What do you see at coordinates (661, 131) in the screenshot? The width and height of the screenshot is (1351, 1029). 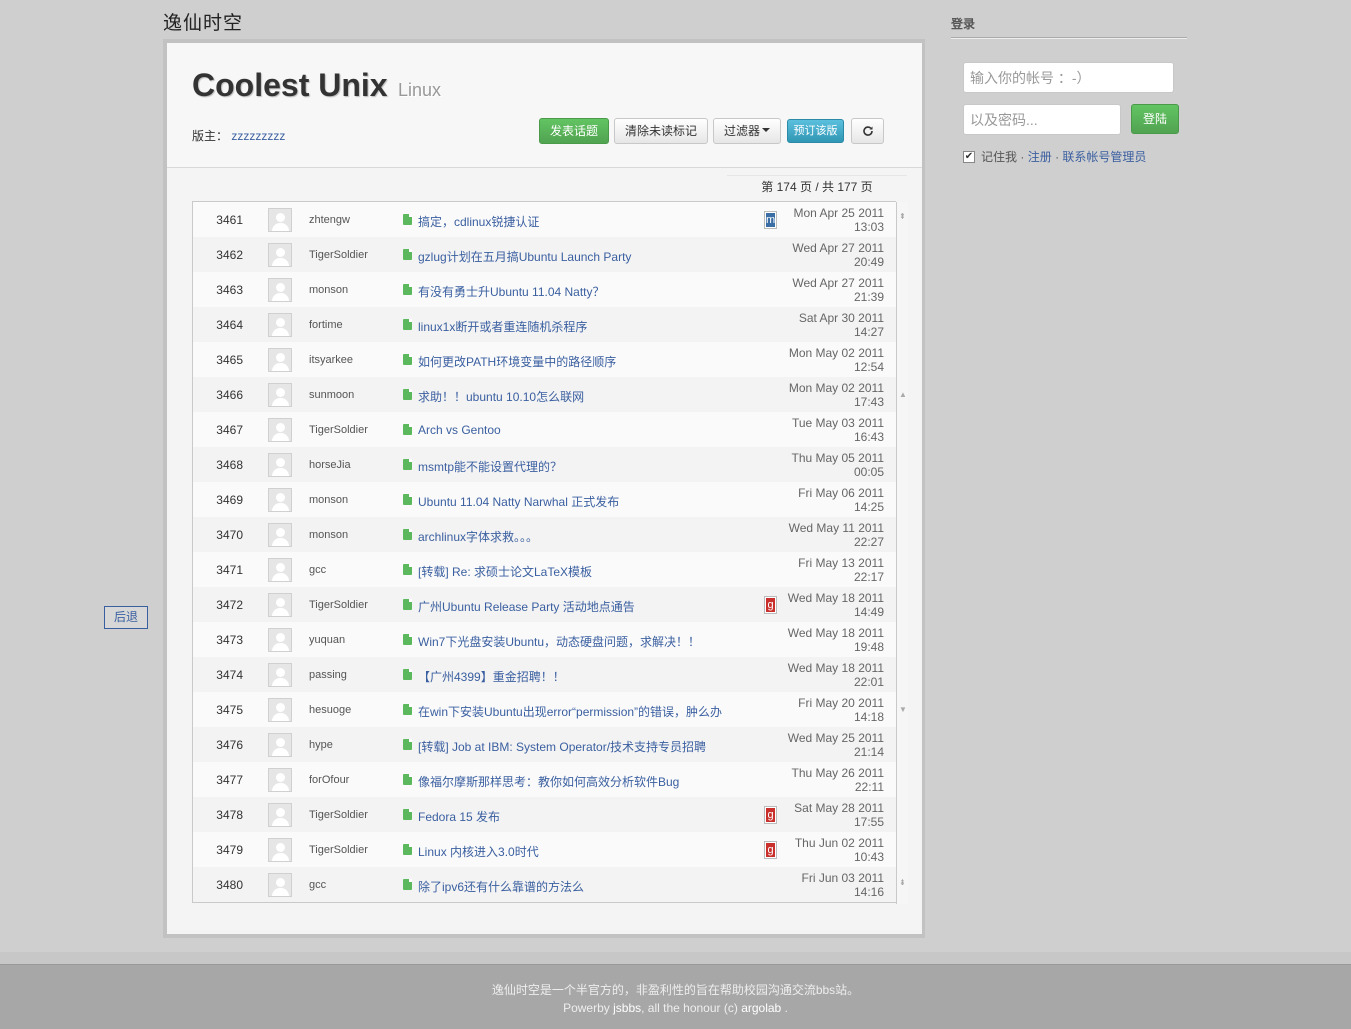 I see `clear-unread-button: 清除未读标记` at bounding box center [661, 131].